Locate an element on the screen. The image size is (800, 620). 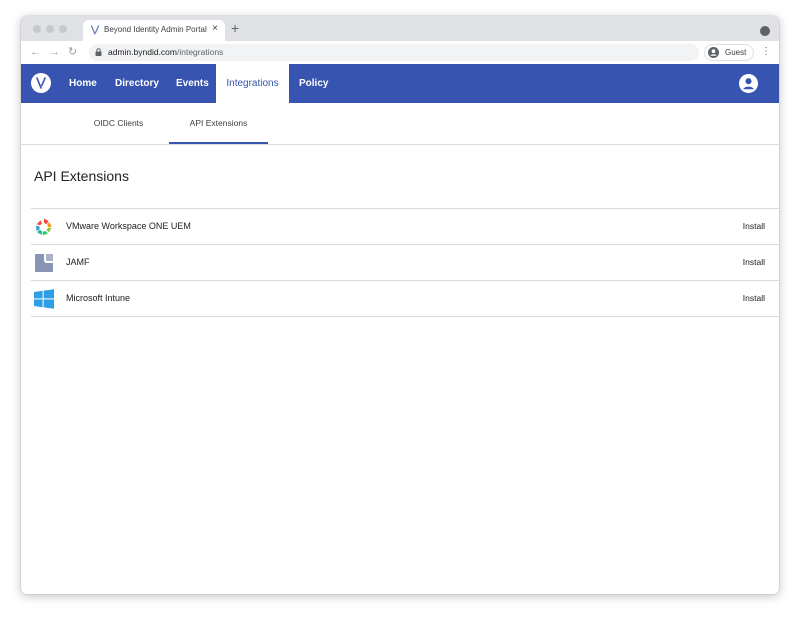
guest-profile-button: Guest is located at coordinates (729, 52).